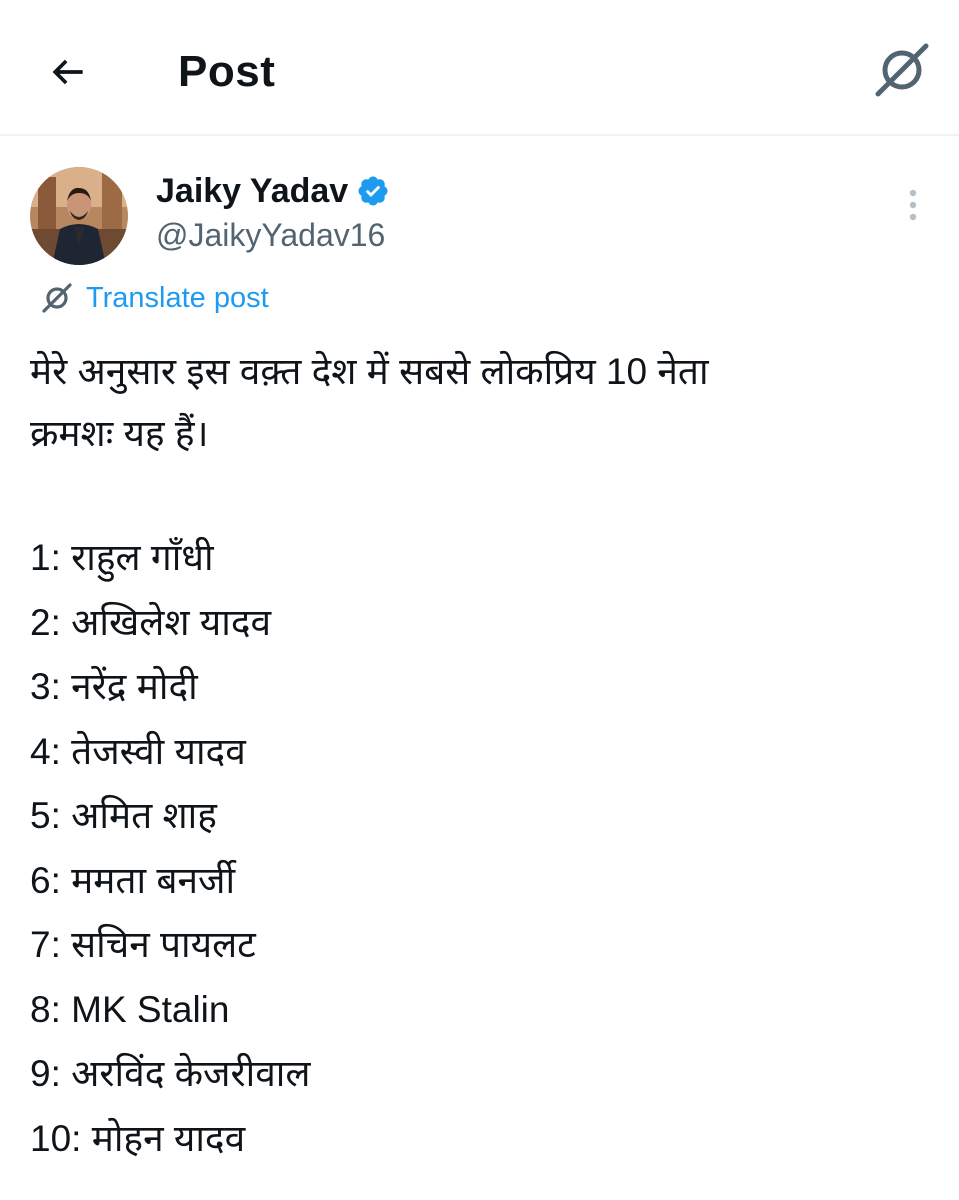 This screenshot has height=1200, width=959. I want to click on more-vertical-icon, so click(913, 205).